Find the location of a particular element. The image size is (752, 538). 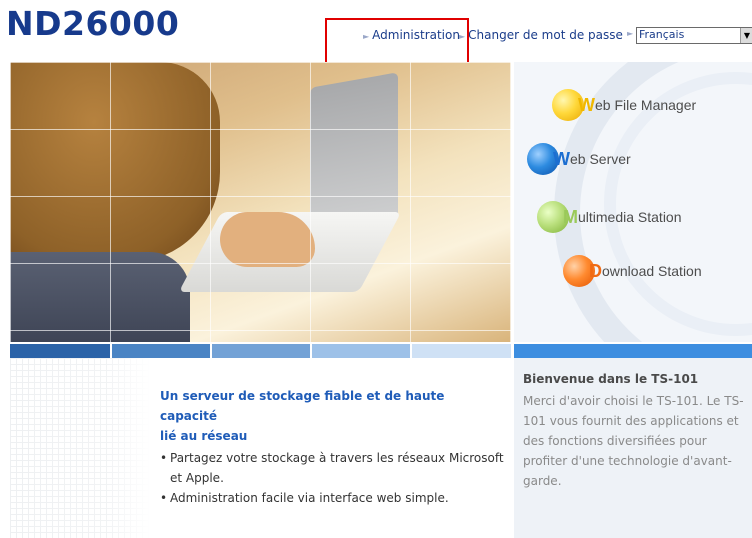

welcome-title: Bienvenue dans le TS-101 is located at coordinates (611, 379).